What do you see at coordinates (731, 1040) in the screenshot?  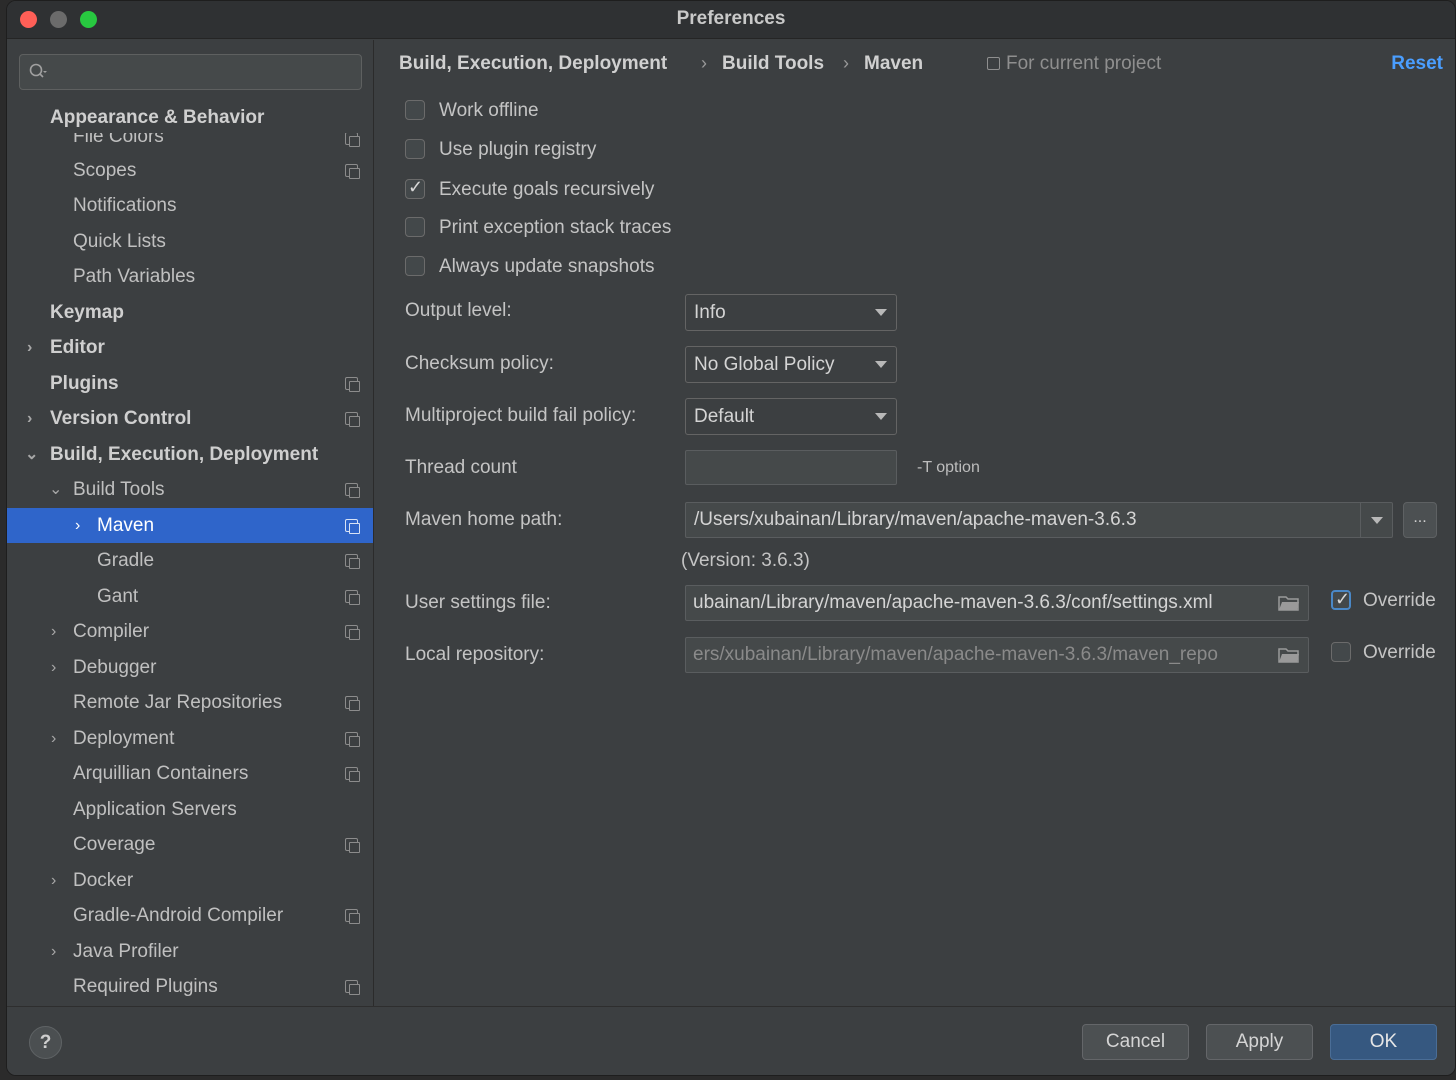 I see `dialog-footer: ? Cancel Apply OK` at bounding box center [731, 1040].